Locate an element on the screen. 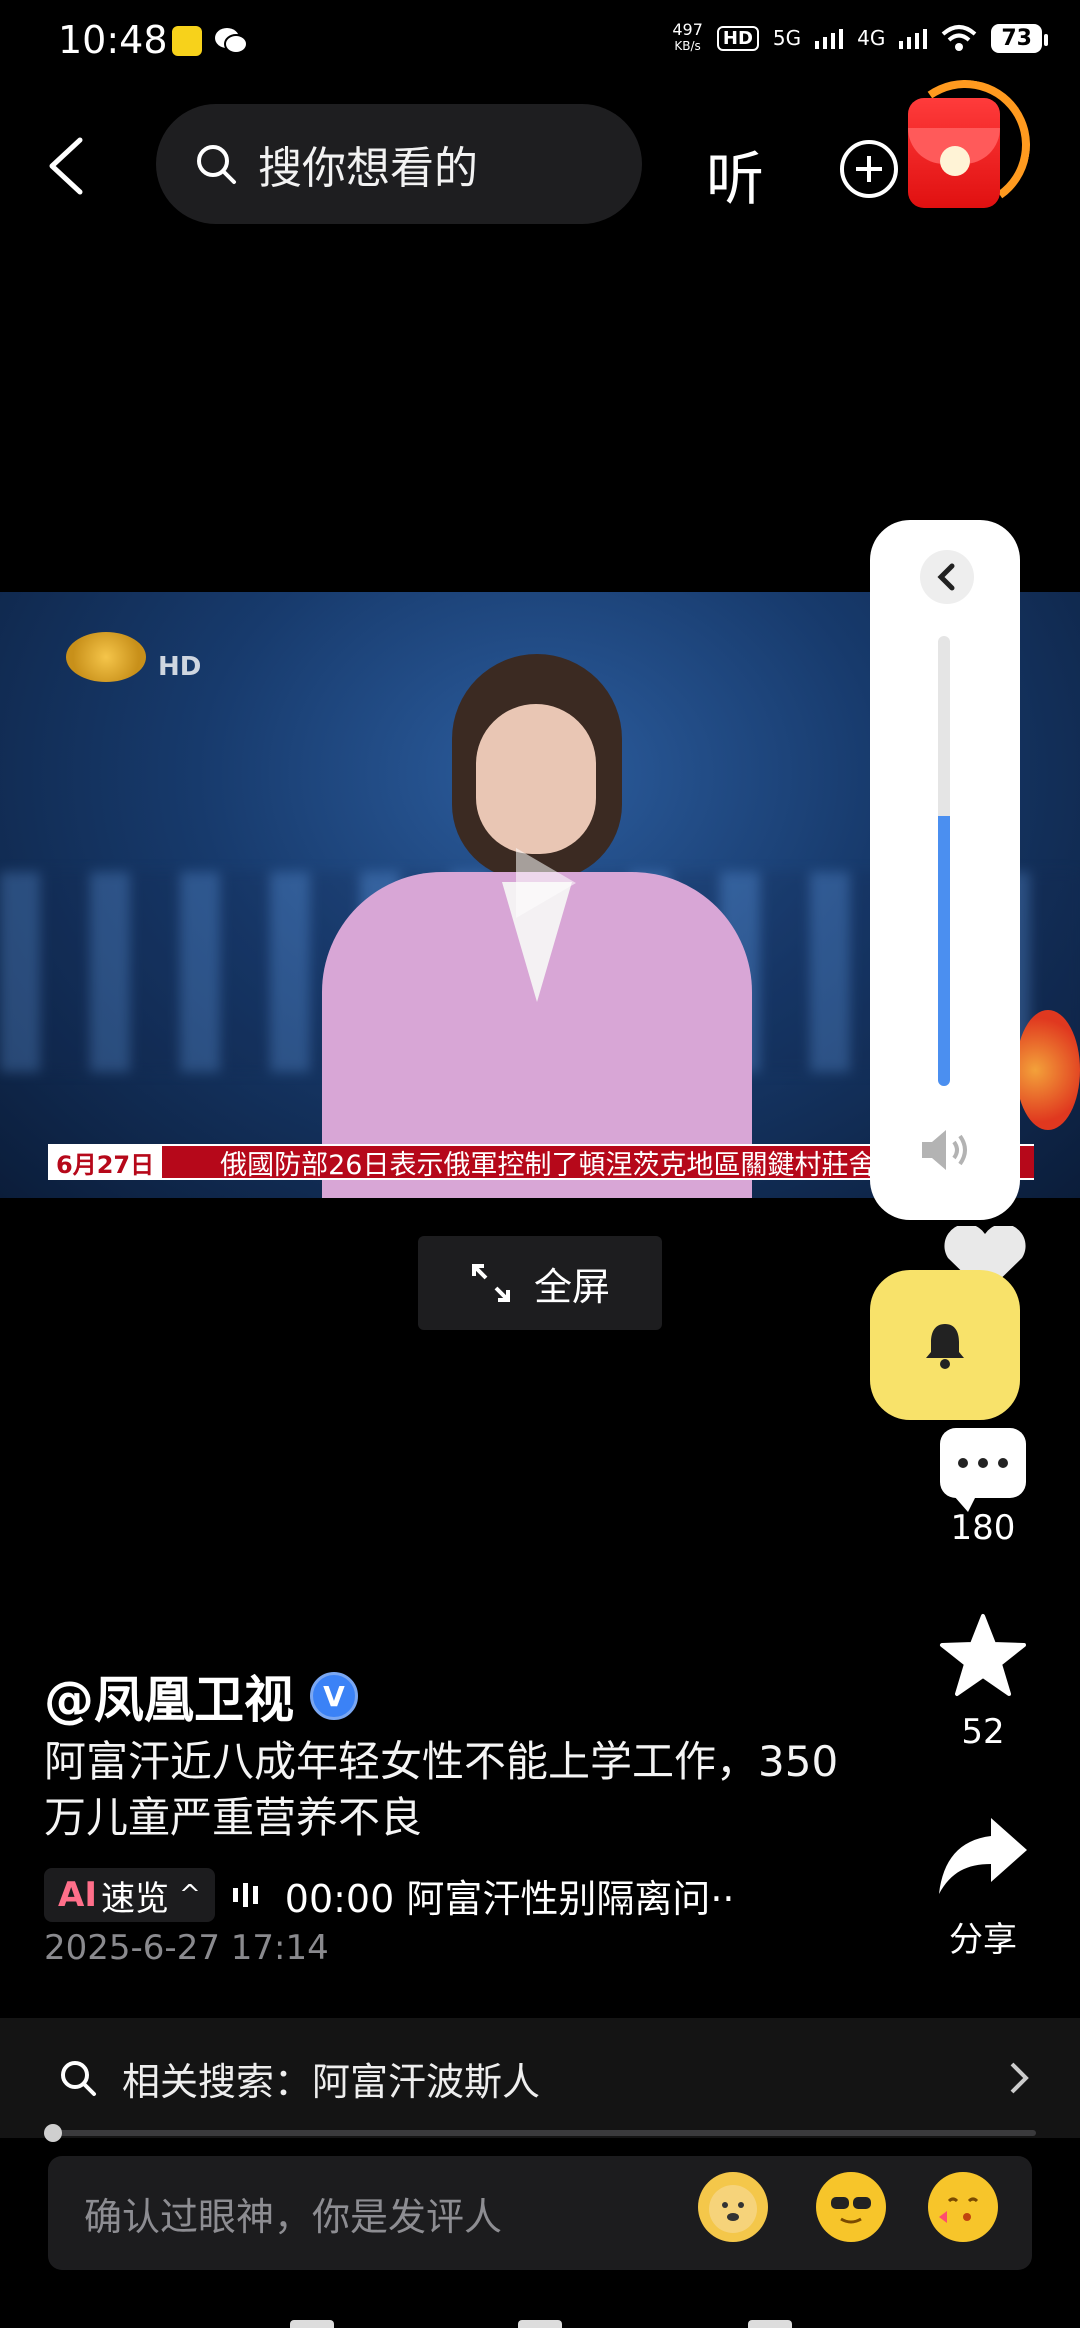 This screenshot has height=2328, width=1080. listen-button: 听 is located at coordinates (735, 174).